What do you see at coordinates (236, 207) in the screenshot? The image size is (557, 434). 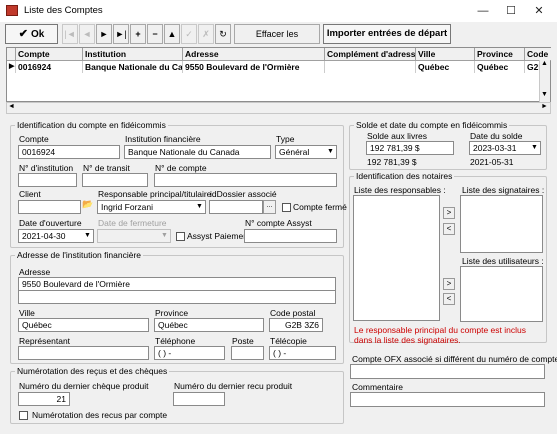 I see `iddossier-field` at bounding box center [236, 207].